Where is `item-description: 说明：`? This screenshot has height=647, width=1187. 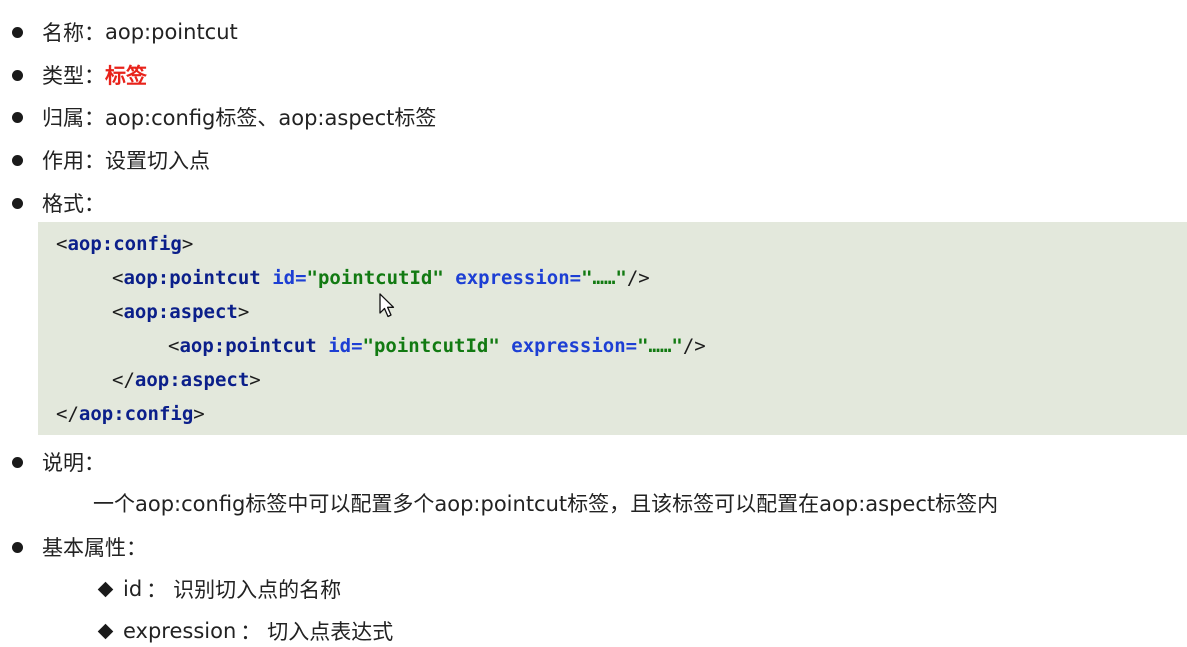 item-description: 说明： is located at coordinates (58, 462).